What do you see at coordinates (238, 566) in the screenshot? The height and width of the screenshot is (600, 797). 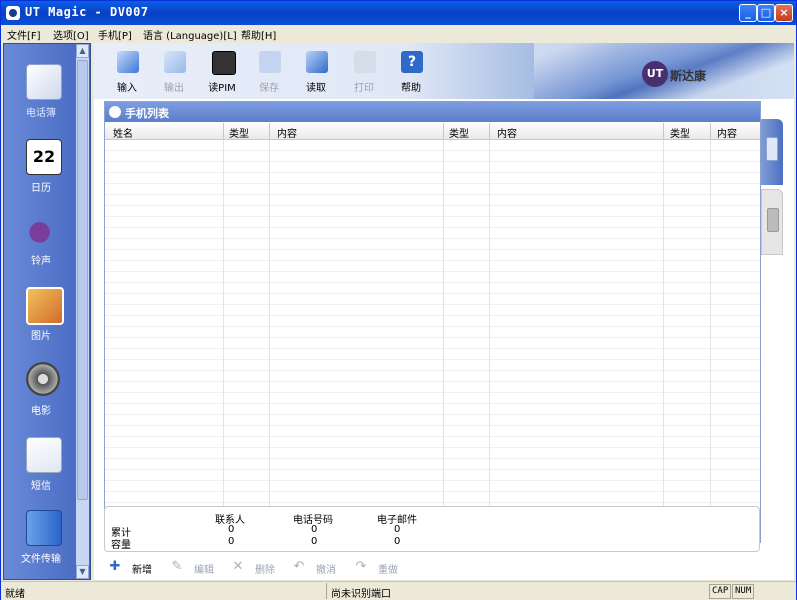 I see `delete-icon: ✕` at bounding box center [238, 566].